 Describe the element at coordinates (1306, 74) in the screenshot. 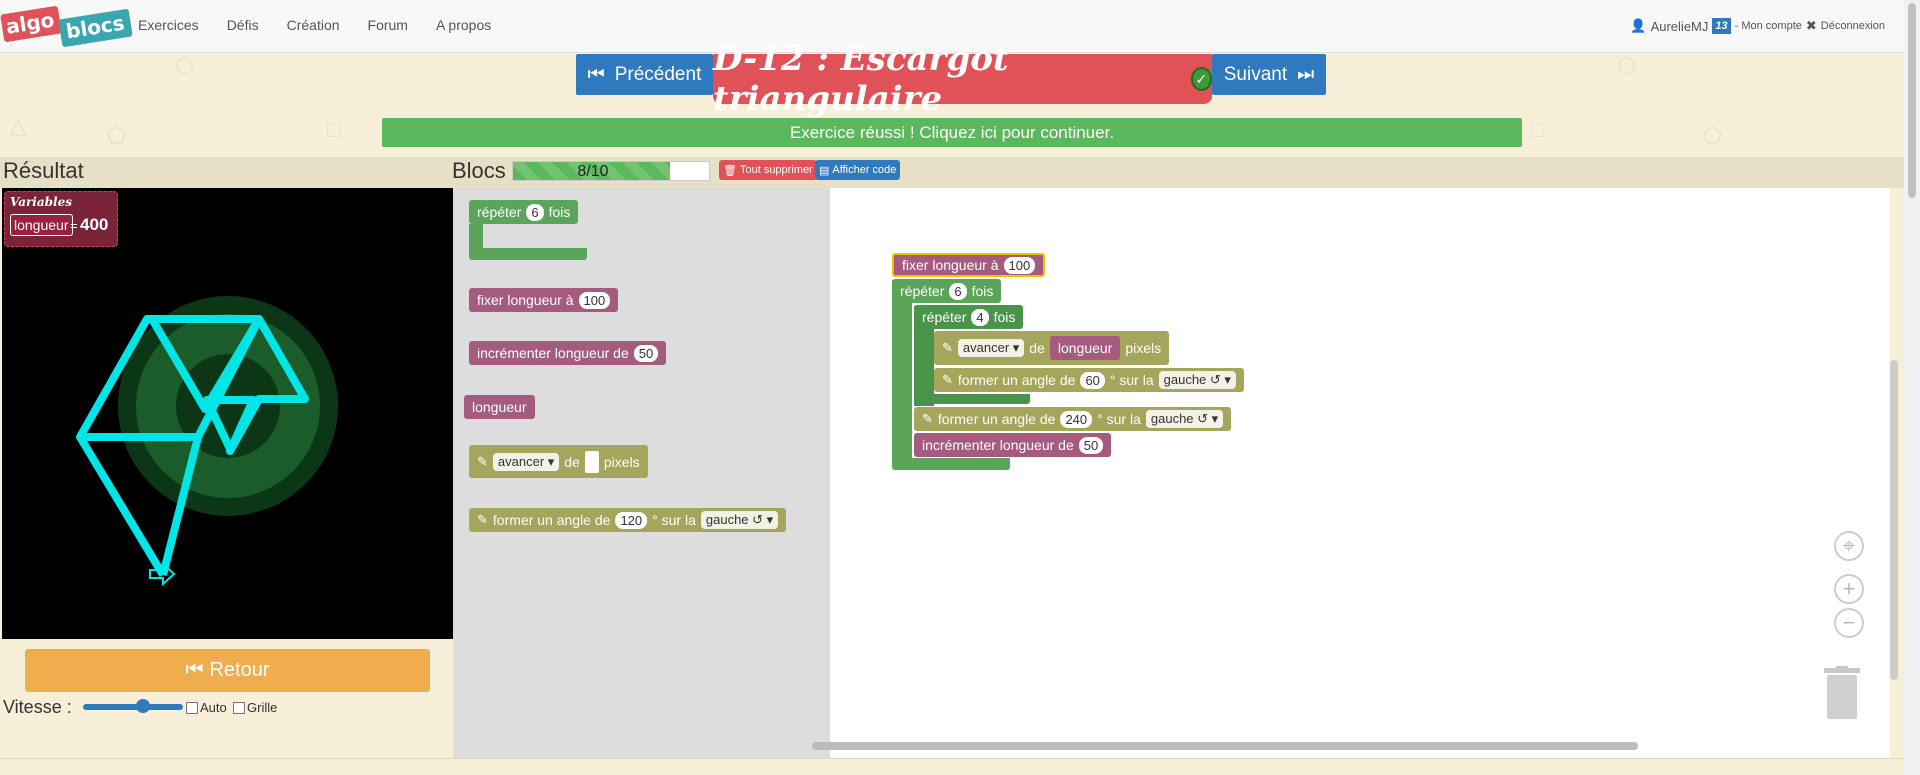

I see `skip-forward-icon: ⏭` at that location.